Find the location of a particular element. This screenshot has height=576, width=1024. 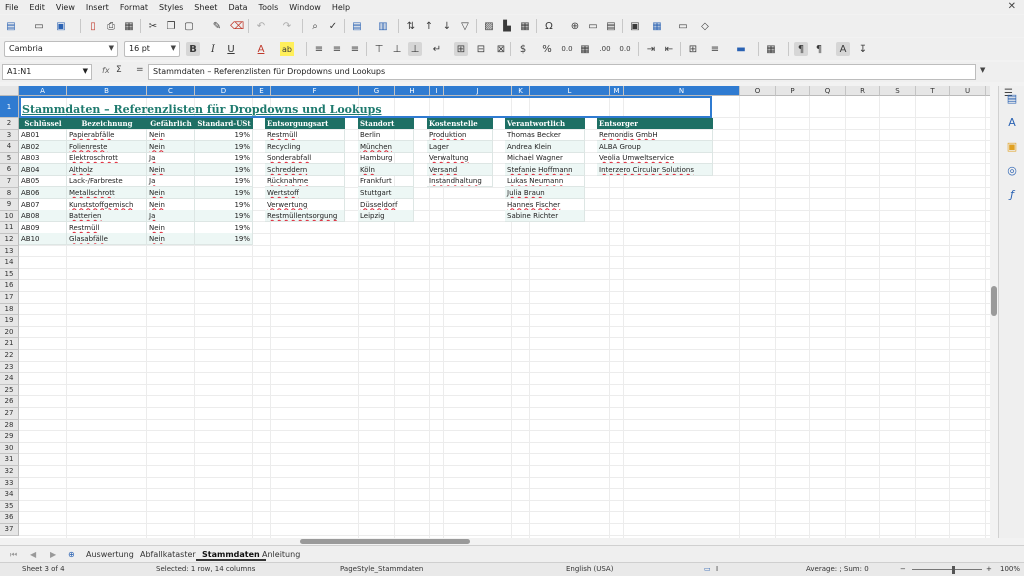

delete-decimal-button: 0.0 is located at coordinates (625, 49).